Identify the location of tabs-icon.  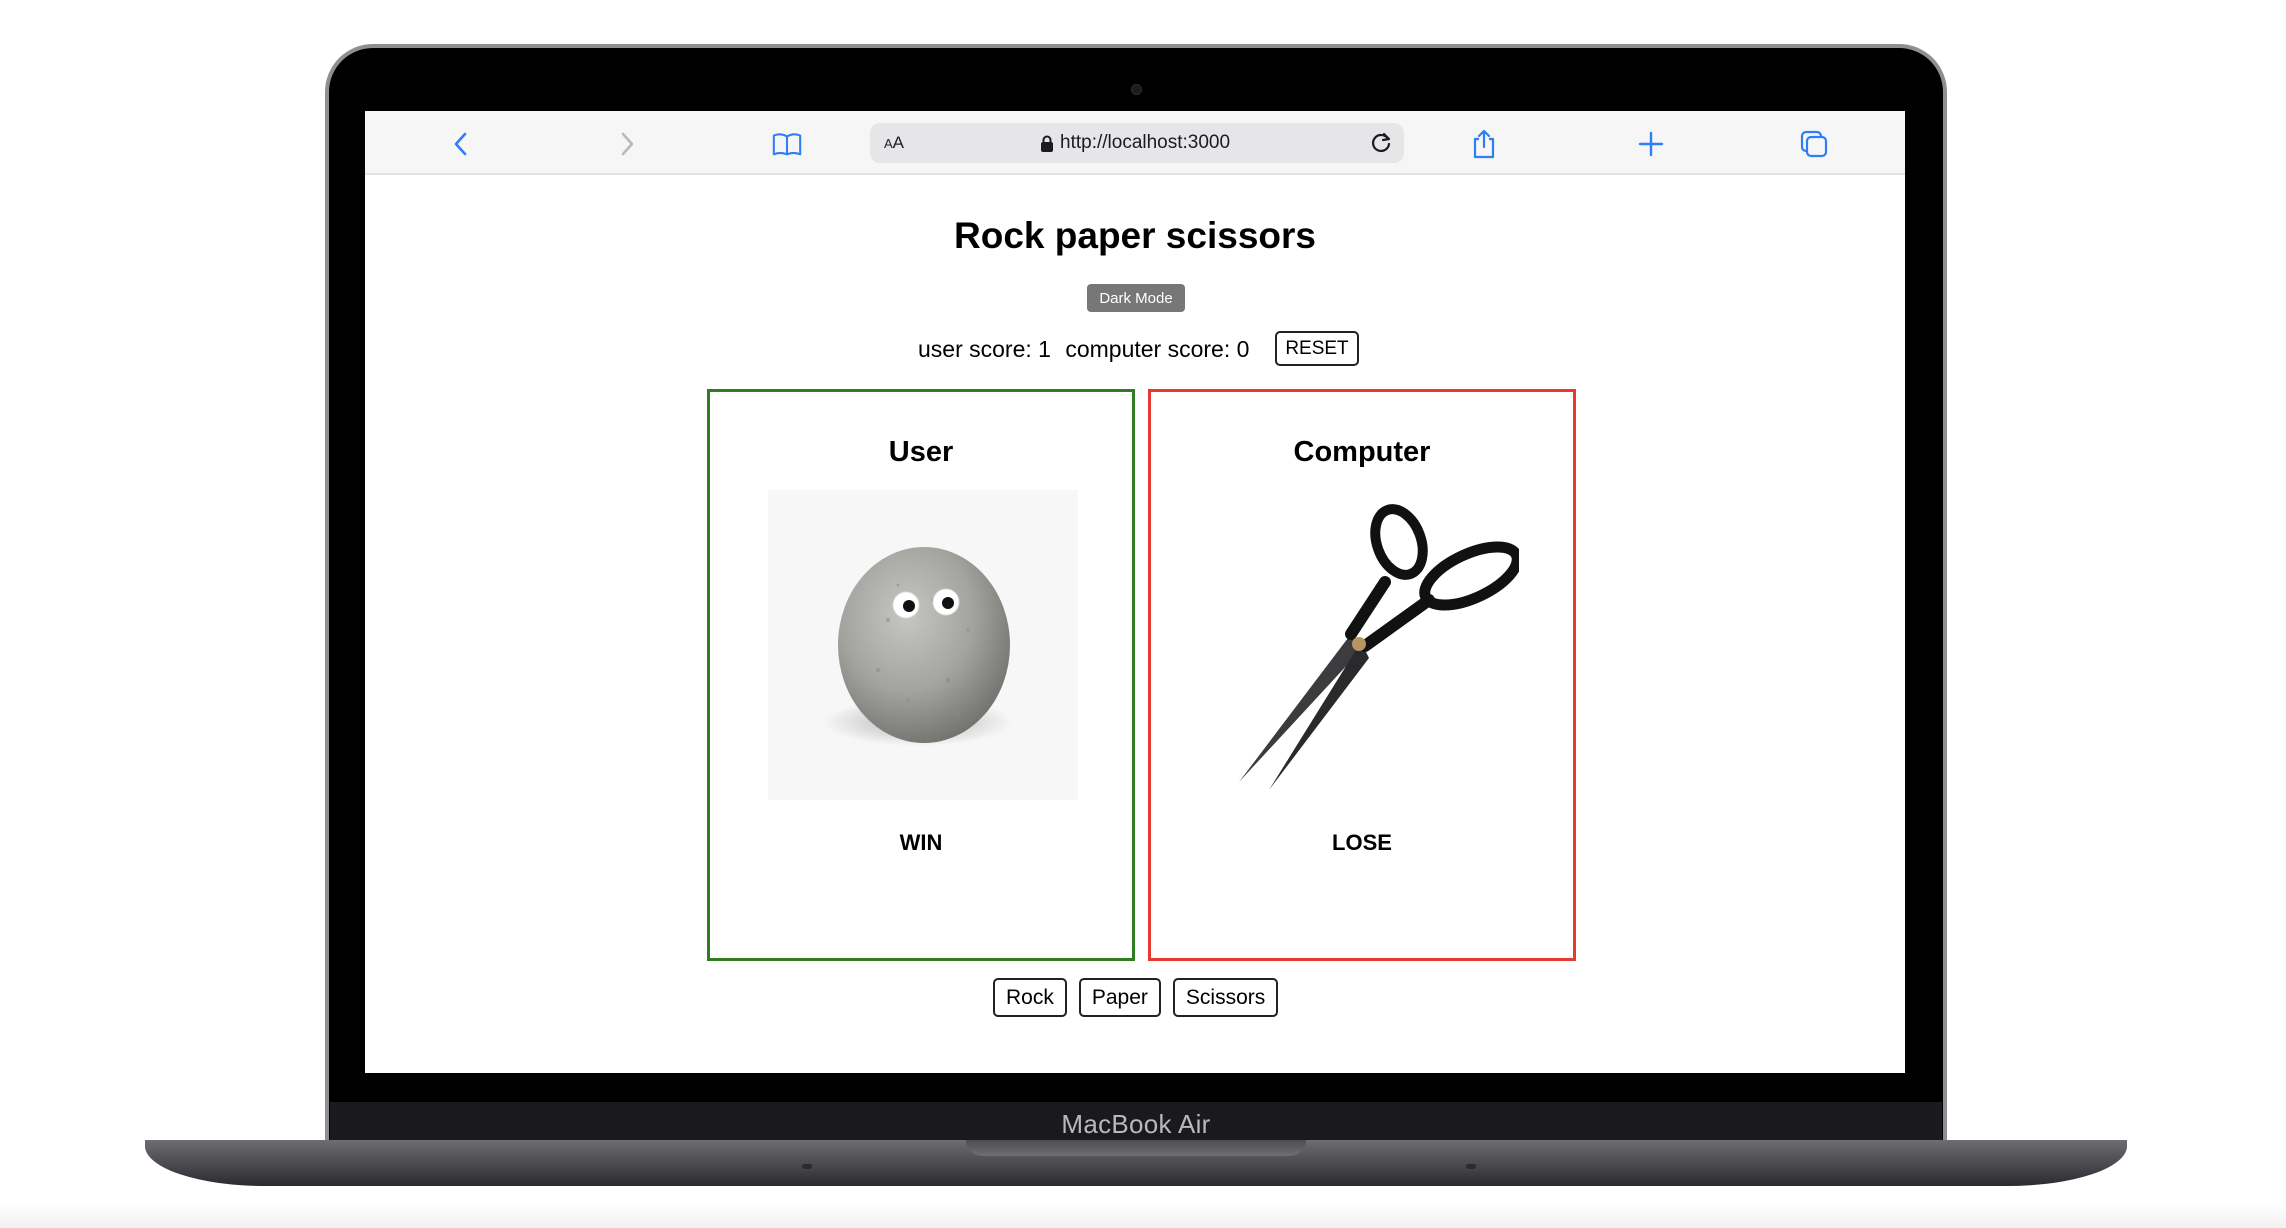
(1814, 144).